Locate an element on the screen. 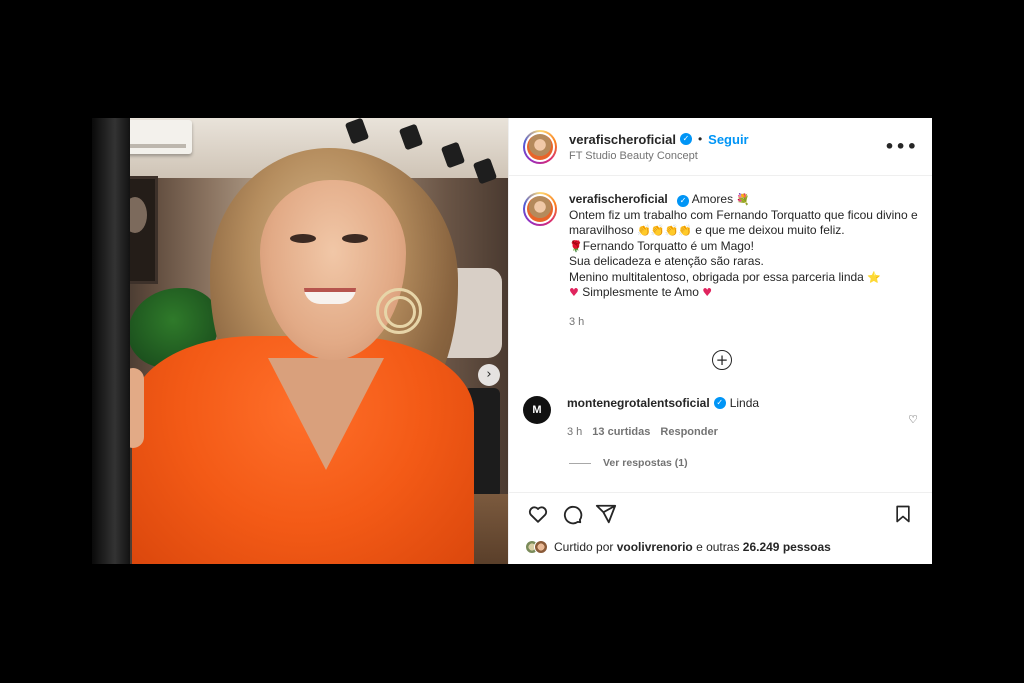 The image size is (1024, 683). share-paper-plane-icon is located at coordinates (606, 514).